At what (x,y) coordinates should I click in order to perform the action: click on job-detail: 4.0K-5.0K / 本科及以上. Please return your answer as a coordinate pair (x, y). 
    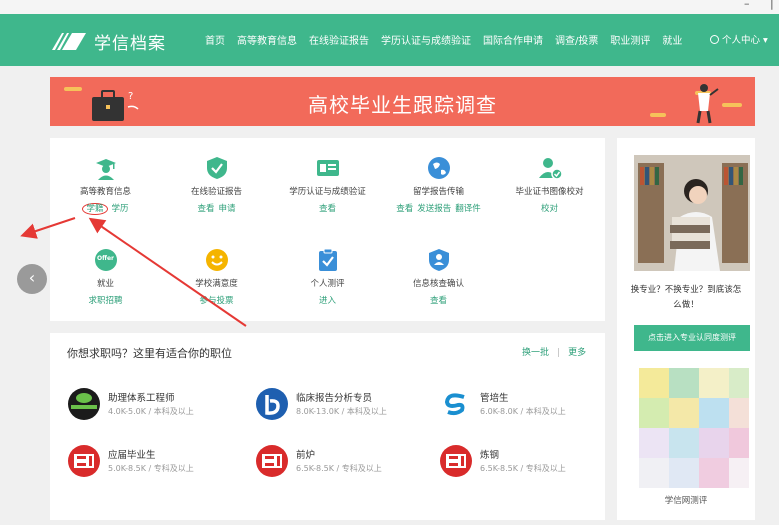
    Looking at the image, I should click on (151, 411).